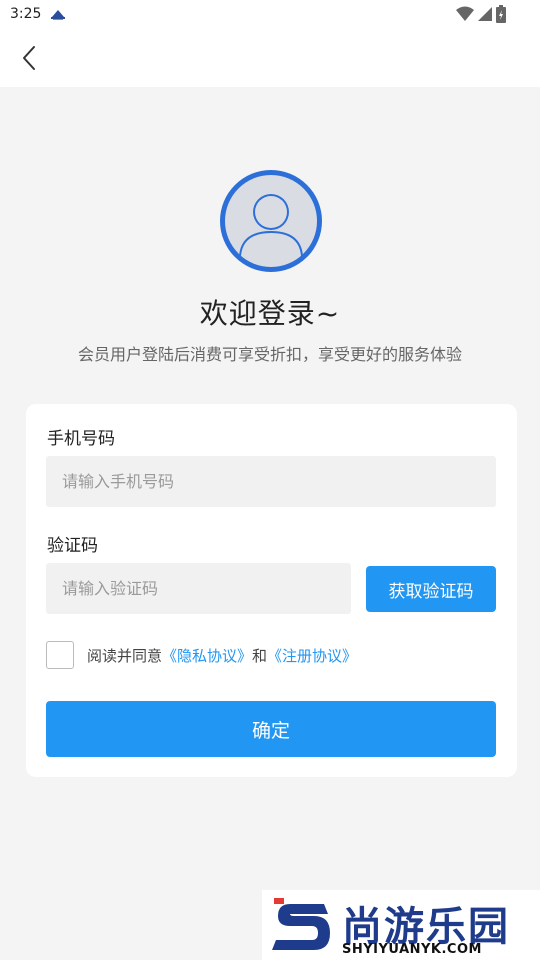 This screenshot has height=960, width=540. I want to click on watermark-logo-icon, so click(301, 924).